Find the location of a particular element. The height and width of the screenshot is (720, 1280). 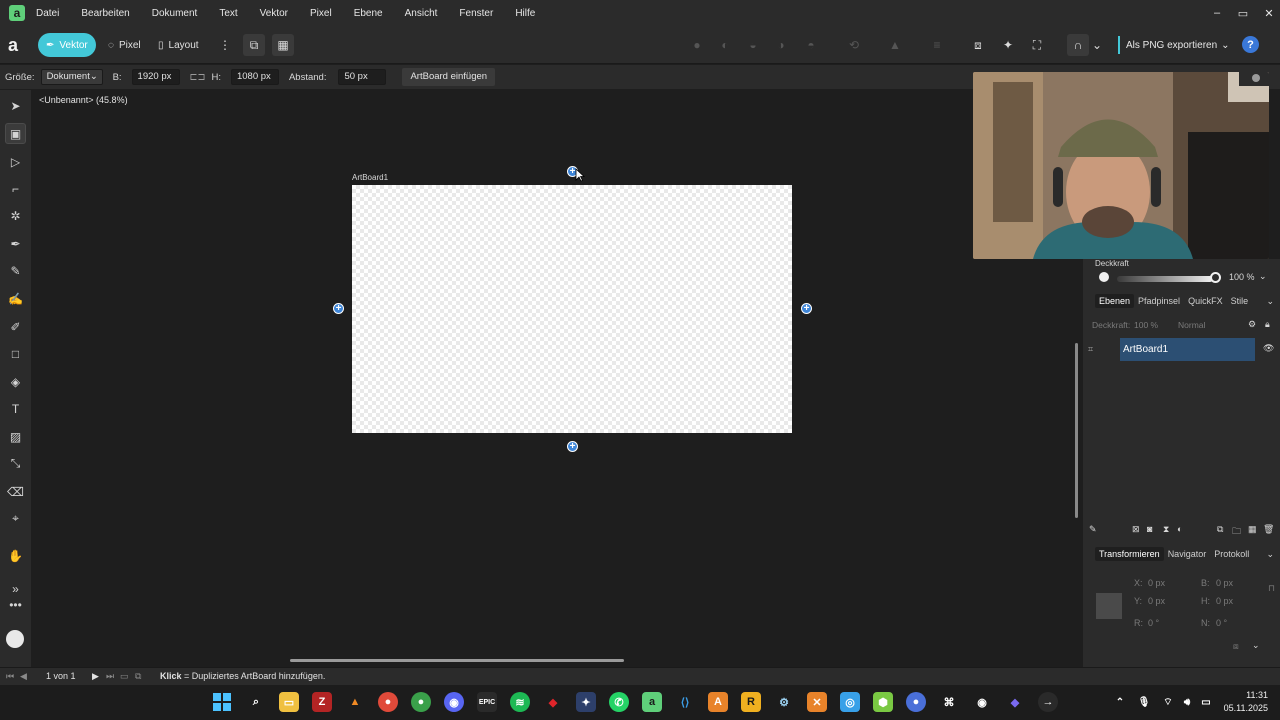

link-aspect-icon: ⊏⊐ is located at coordinates (198, 77).